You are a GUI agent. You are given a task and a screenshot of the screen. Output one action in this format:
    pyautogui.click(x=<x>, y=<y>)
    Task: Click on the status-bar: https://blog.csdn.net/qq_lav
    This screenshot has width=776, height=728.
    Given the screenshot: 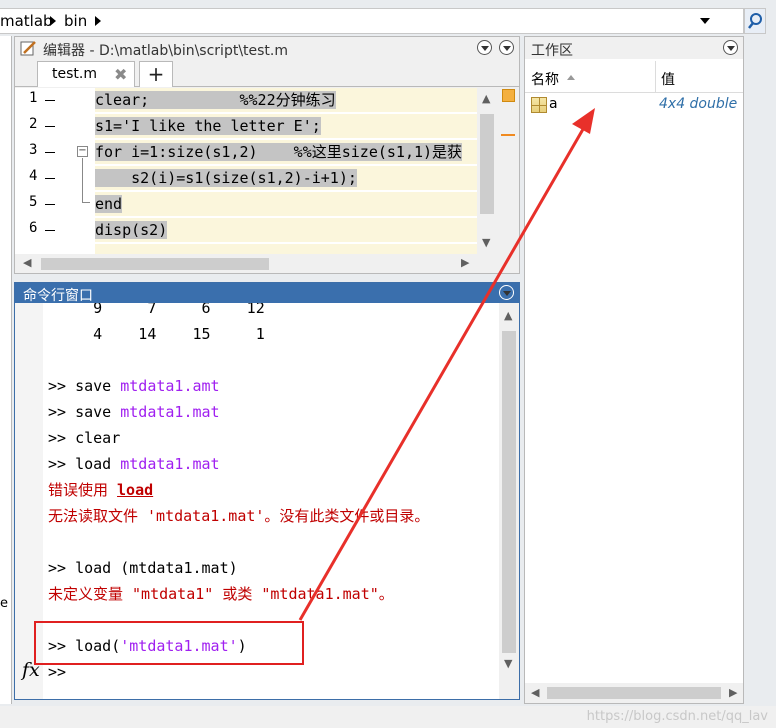 What is the action you would take?
    pyautogui.click(x=388, y=717)
    